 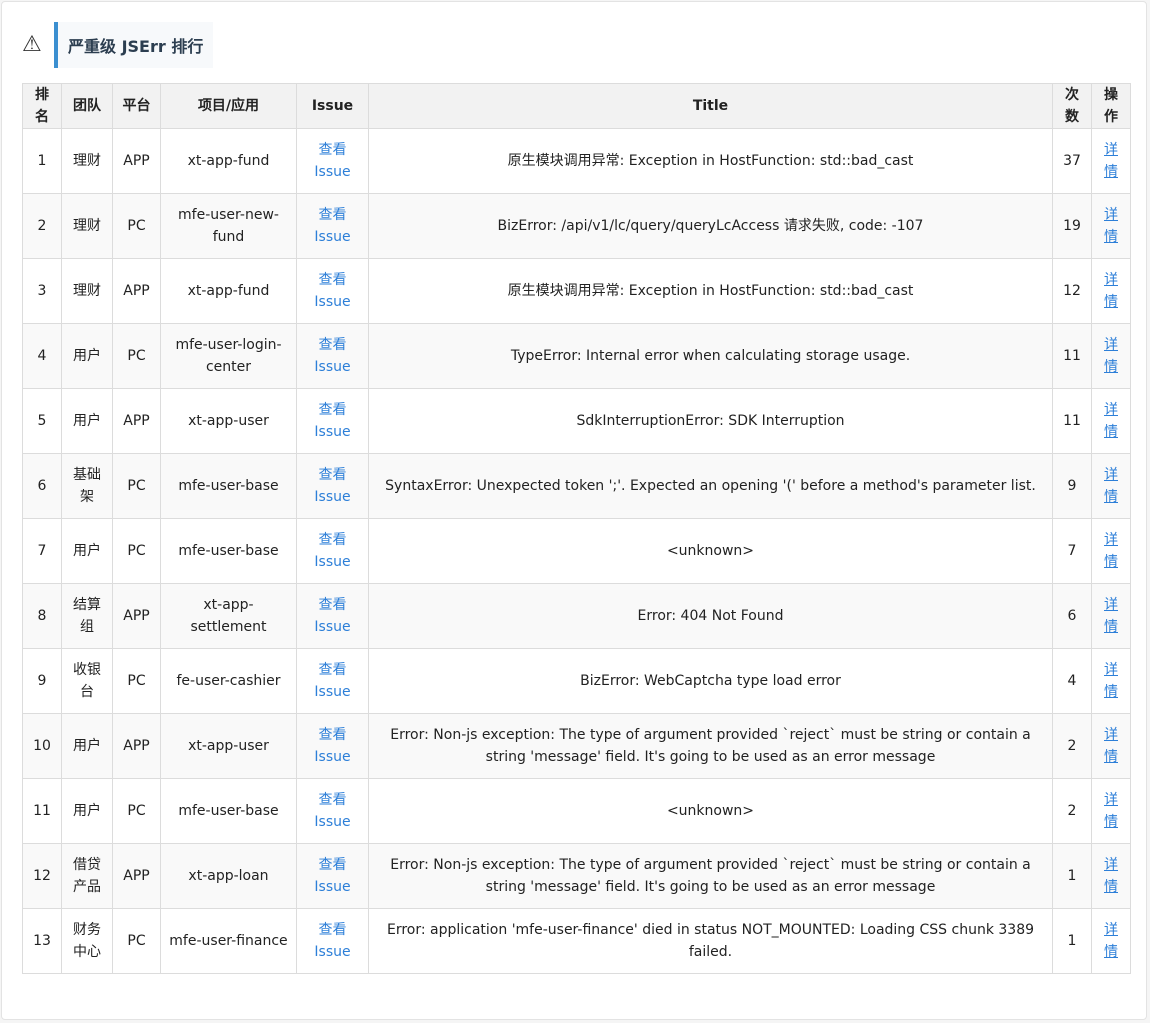 What do you see at coordinates (710, 681) in the screenshot?
I see `title-cell: BizError: WebCaptcha type load error` at bounding box center [710, 681].